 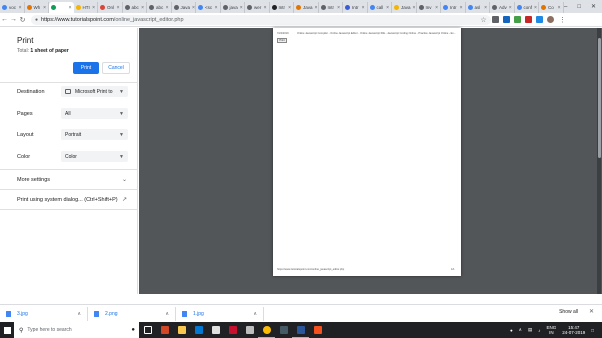 I want to click on layout-select: Portrait ▼, so click(x=94, y=134).